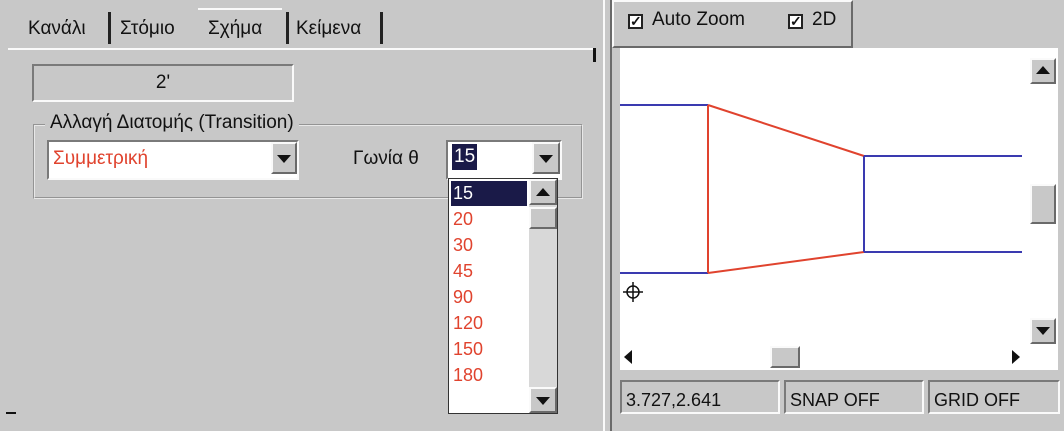  Describe the element at coordinates (465, 157) in the screenshot. I see `angle-value: 15` at that location.